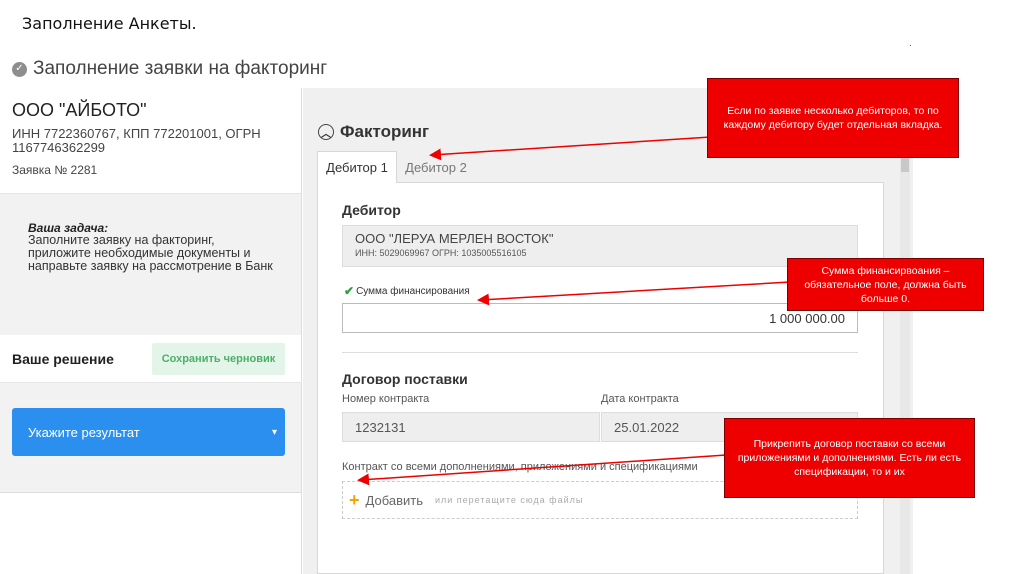 The height and width of the screenshot is (574, 1024). Describe the element at coordinates (354, 500) in the screenshot. I see `plus-icon: +` at that location.